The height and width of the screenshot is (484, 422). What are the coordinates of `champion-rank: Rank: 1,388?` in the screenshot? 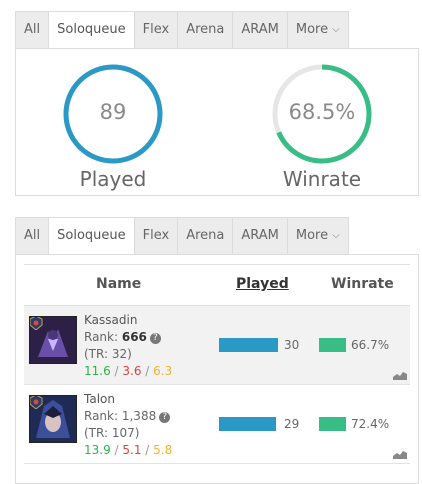 It's located at (128, 416).